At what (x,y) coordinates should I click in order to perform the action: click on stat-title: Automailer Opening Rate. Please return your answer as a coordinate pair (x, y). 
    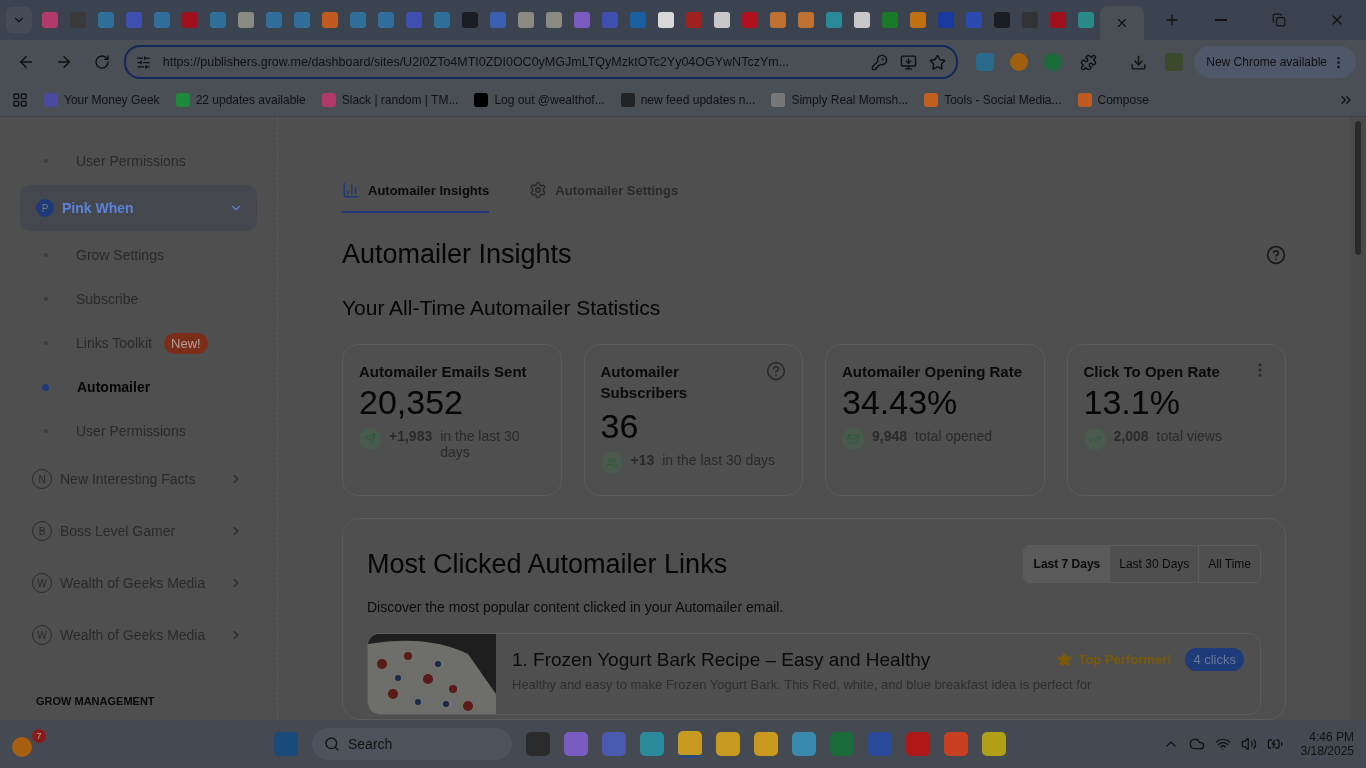
    Looking at the image, I should click on (932, 372).